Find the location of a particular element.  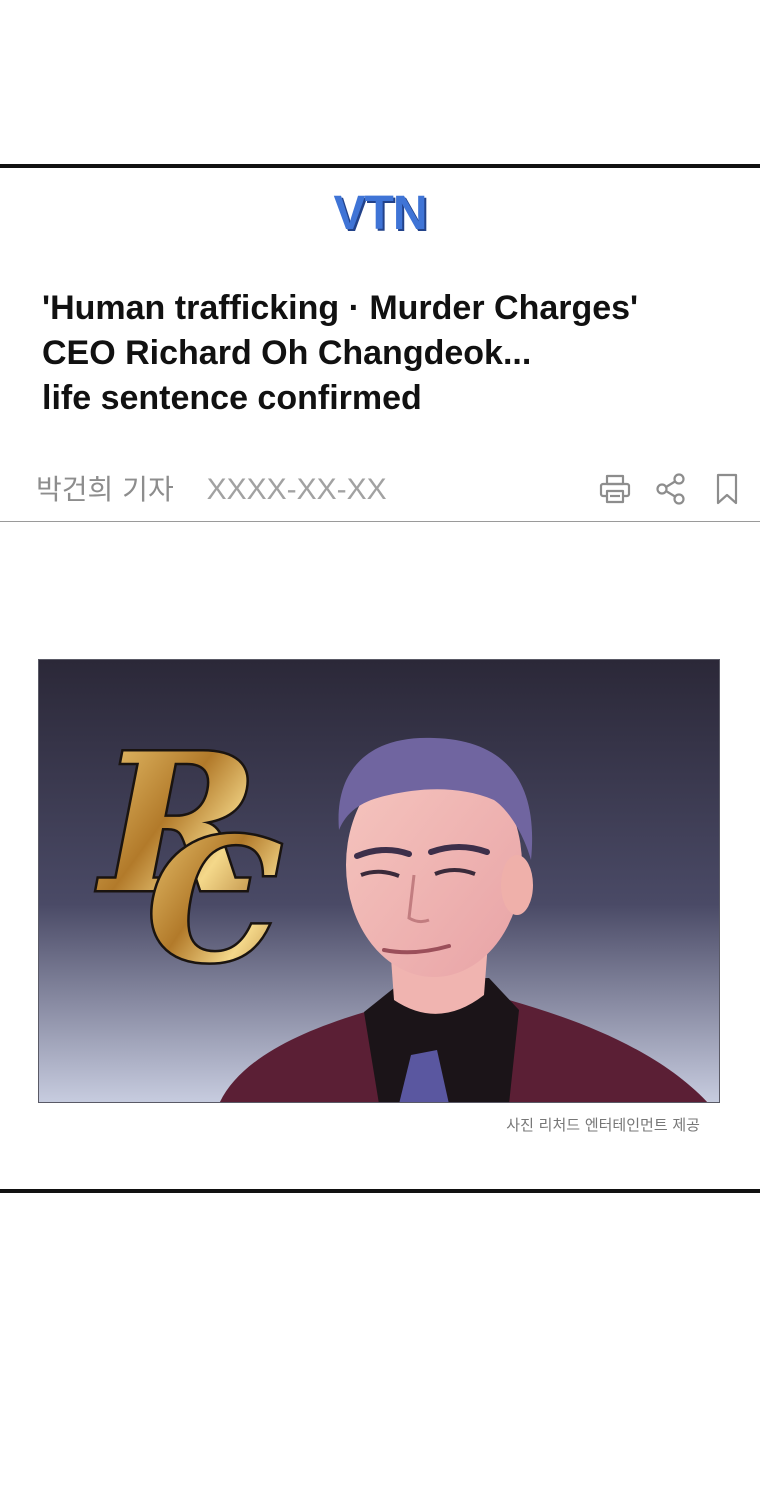

top-divider is located at coordinates (380, 166).